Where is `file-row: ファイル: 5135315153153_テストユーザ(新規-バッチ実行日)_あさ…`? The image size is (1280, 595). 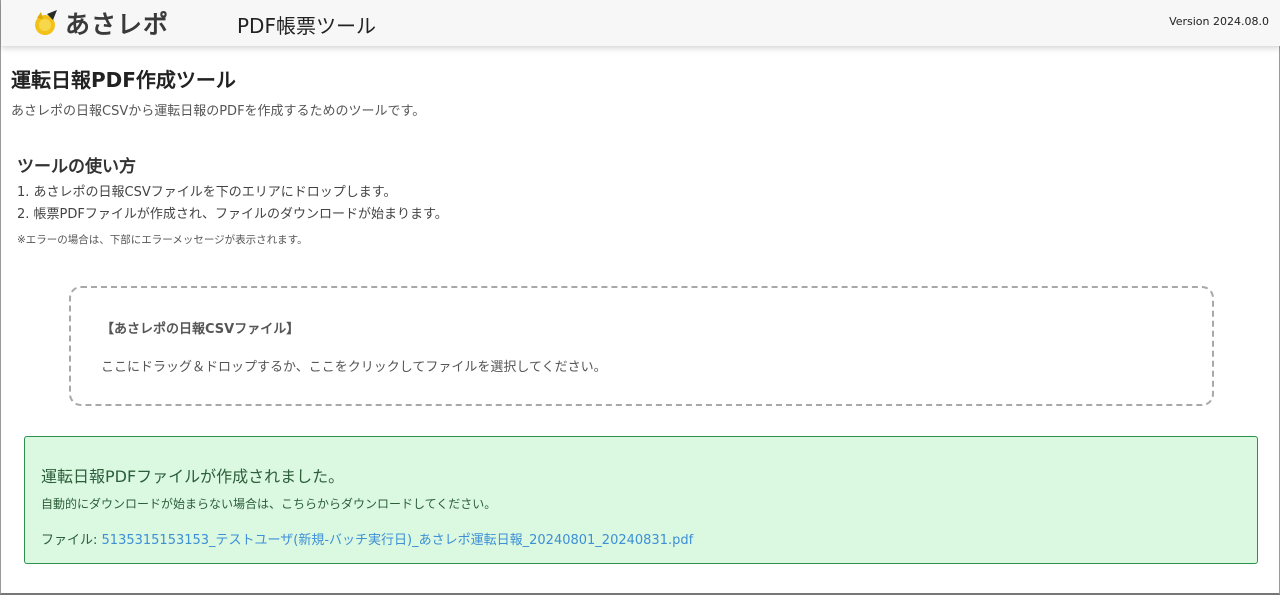
file-row: ファイル: 5135315153153_テストユーザ(新規-バッチ実行日)_あさ… is located at coordinates (367, 538).